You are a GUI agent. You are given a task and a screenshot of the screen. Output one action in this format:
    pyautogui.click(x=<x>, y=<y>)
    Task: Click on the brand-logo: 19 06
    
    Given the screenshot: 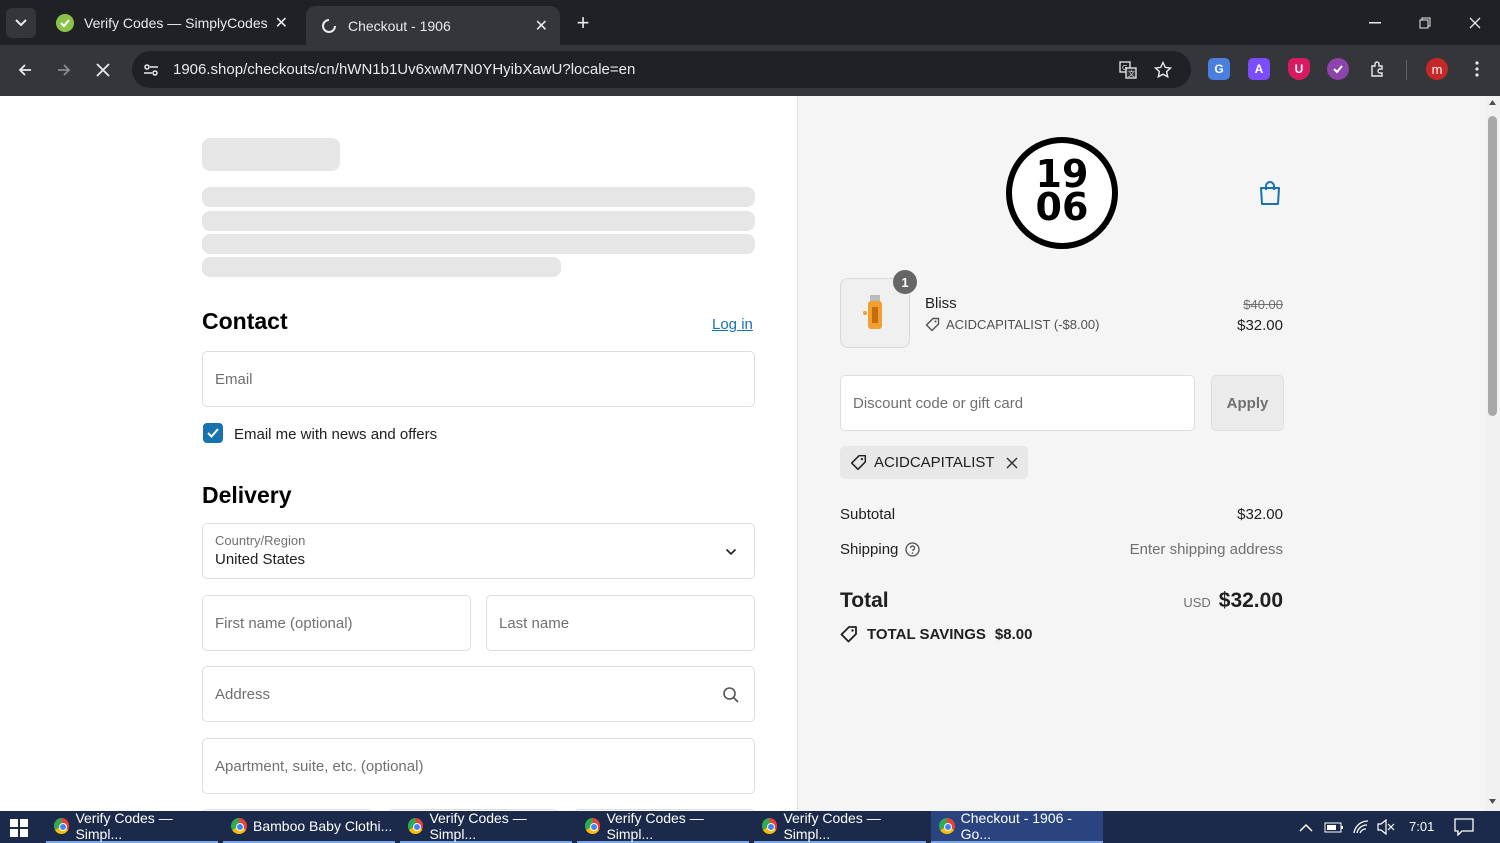 What is the action you would take?
    pyautogui.click(x=1062, y=193)
    